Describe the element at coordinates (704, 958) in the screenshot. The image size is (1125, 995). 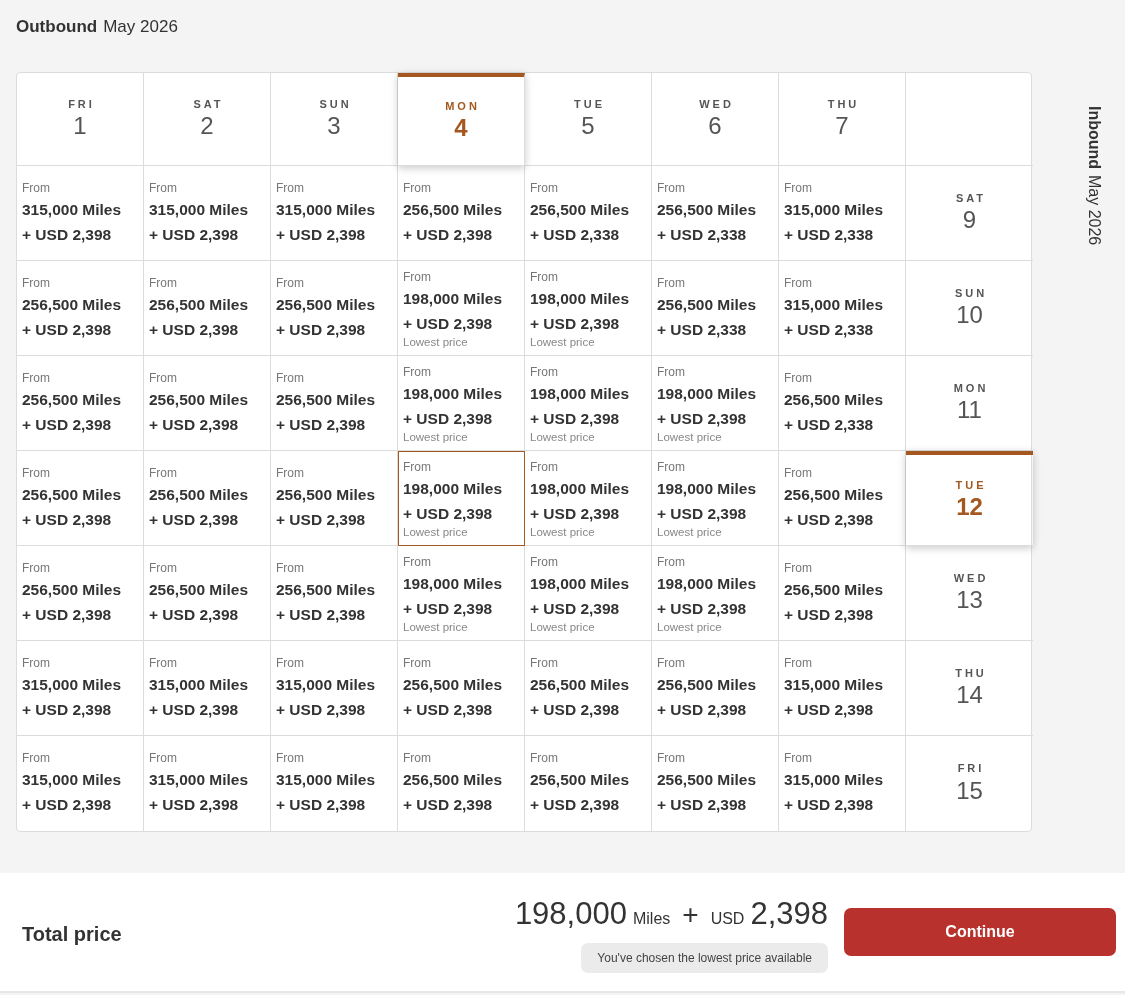
I see `lowest-price-note: You've chosen the lowest price available` at that location.